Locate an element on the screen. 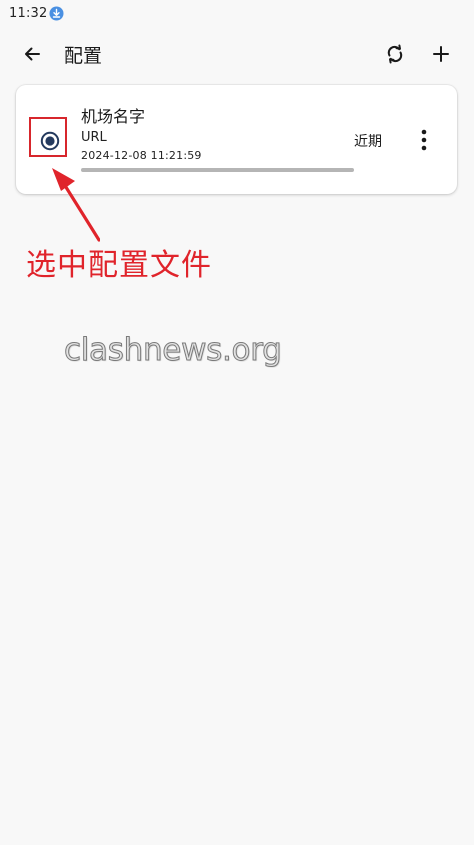 The width and height of the screenshot is (474, 845). sync-icon is located at coordinates (395, 54).